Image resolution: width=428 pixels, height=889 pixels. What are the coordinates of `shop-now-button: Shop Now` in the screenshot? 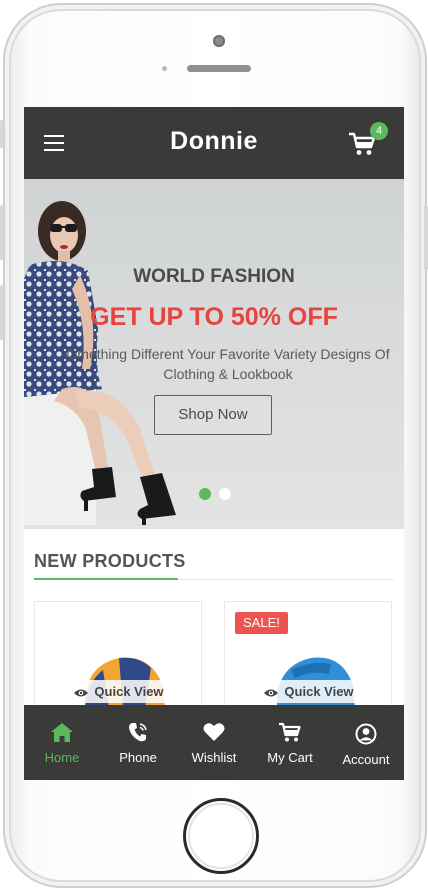 It's located at (213, 415).